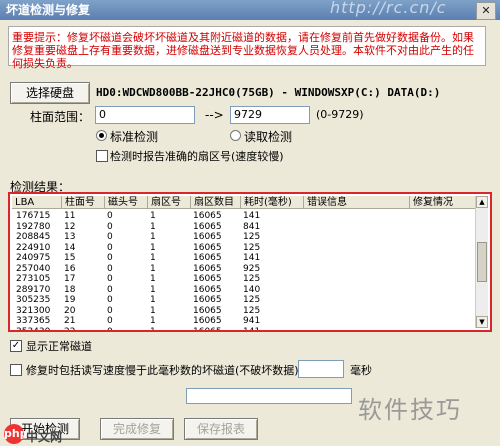 The width and height of the screenshot is (500, 446). What do you see at coordinates (50, 93) in the screenshot?
I see `select-disk-button: 选择硬盘` at bounding box center [50, 93].